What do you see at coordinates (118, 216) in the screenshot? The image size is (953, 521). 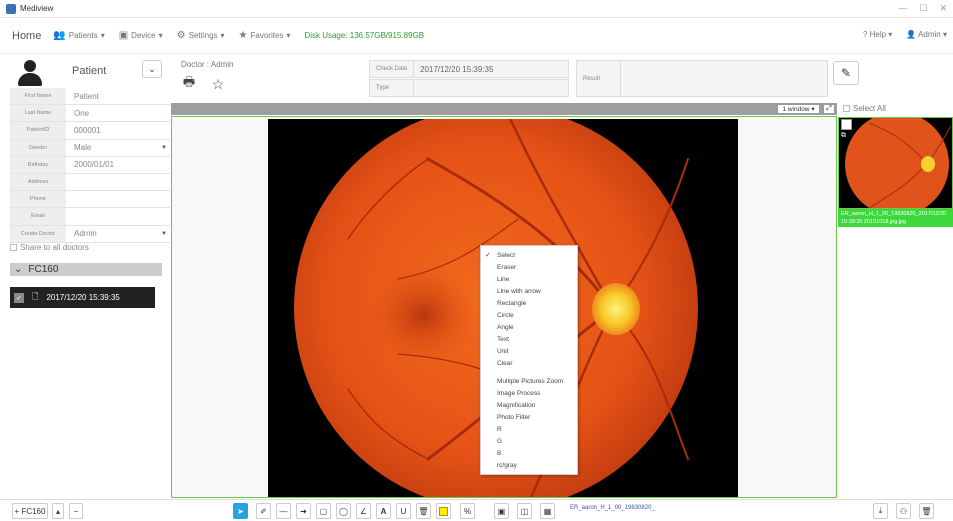 I see `email-field` at bounding box center [118, 216].